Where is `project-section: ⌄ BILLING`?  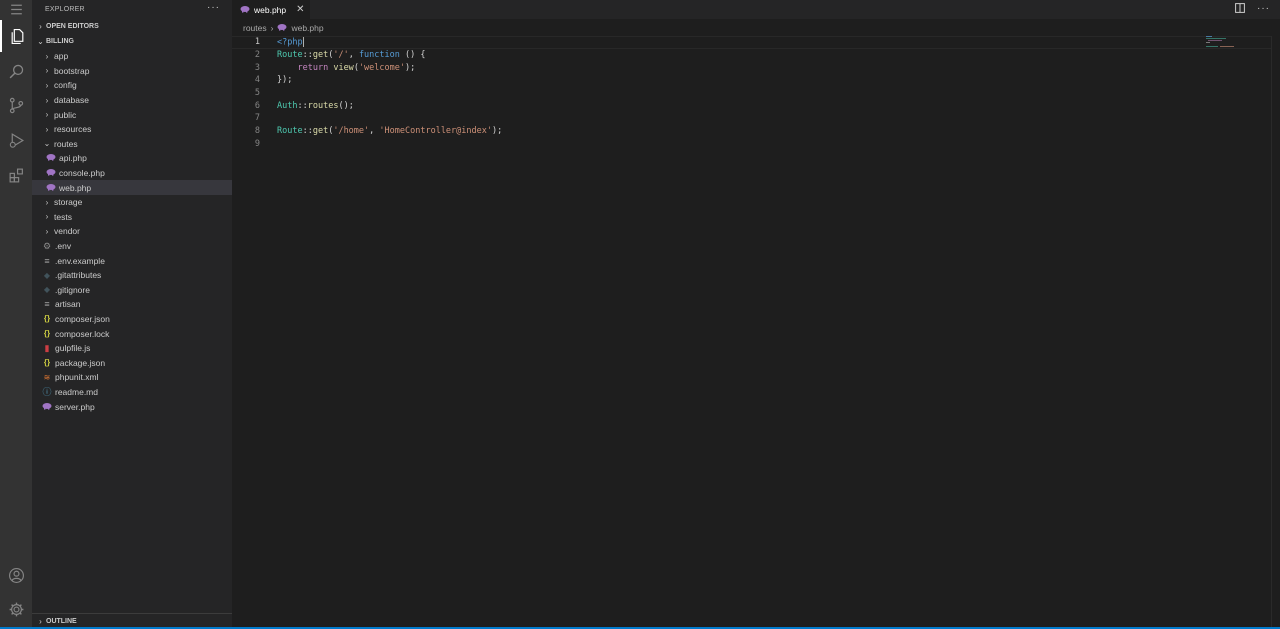
project-section: ⌄ BILLING is located at coordinates (132, 41).